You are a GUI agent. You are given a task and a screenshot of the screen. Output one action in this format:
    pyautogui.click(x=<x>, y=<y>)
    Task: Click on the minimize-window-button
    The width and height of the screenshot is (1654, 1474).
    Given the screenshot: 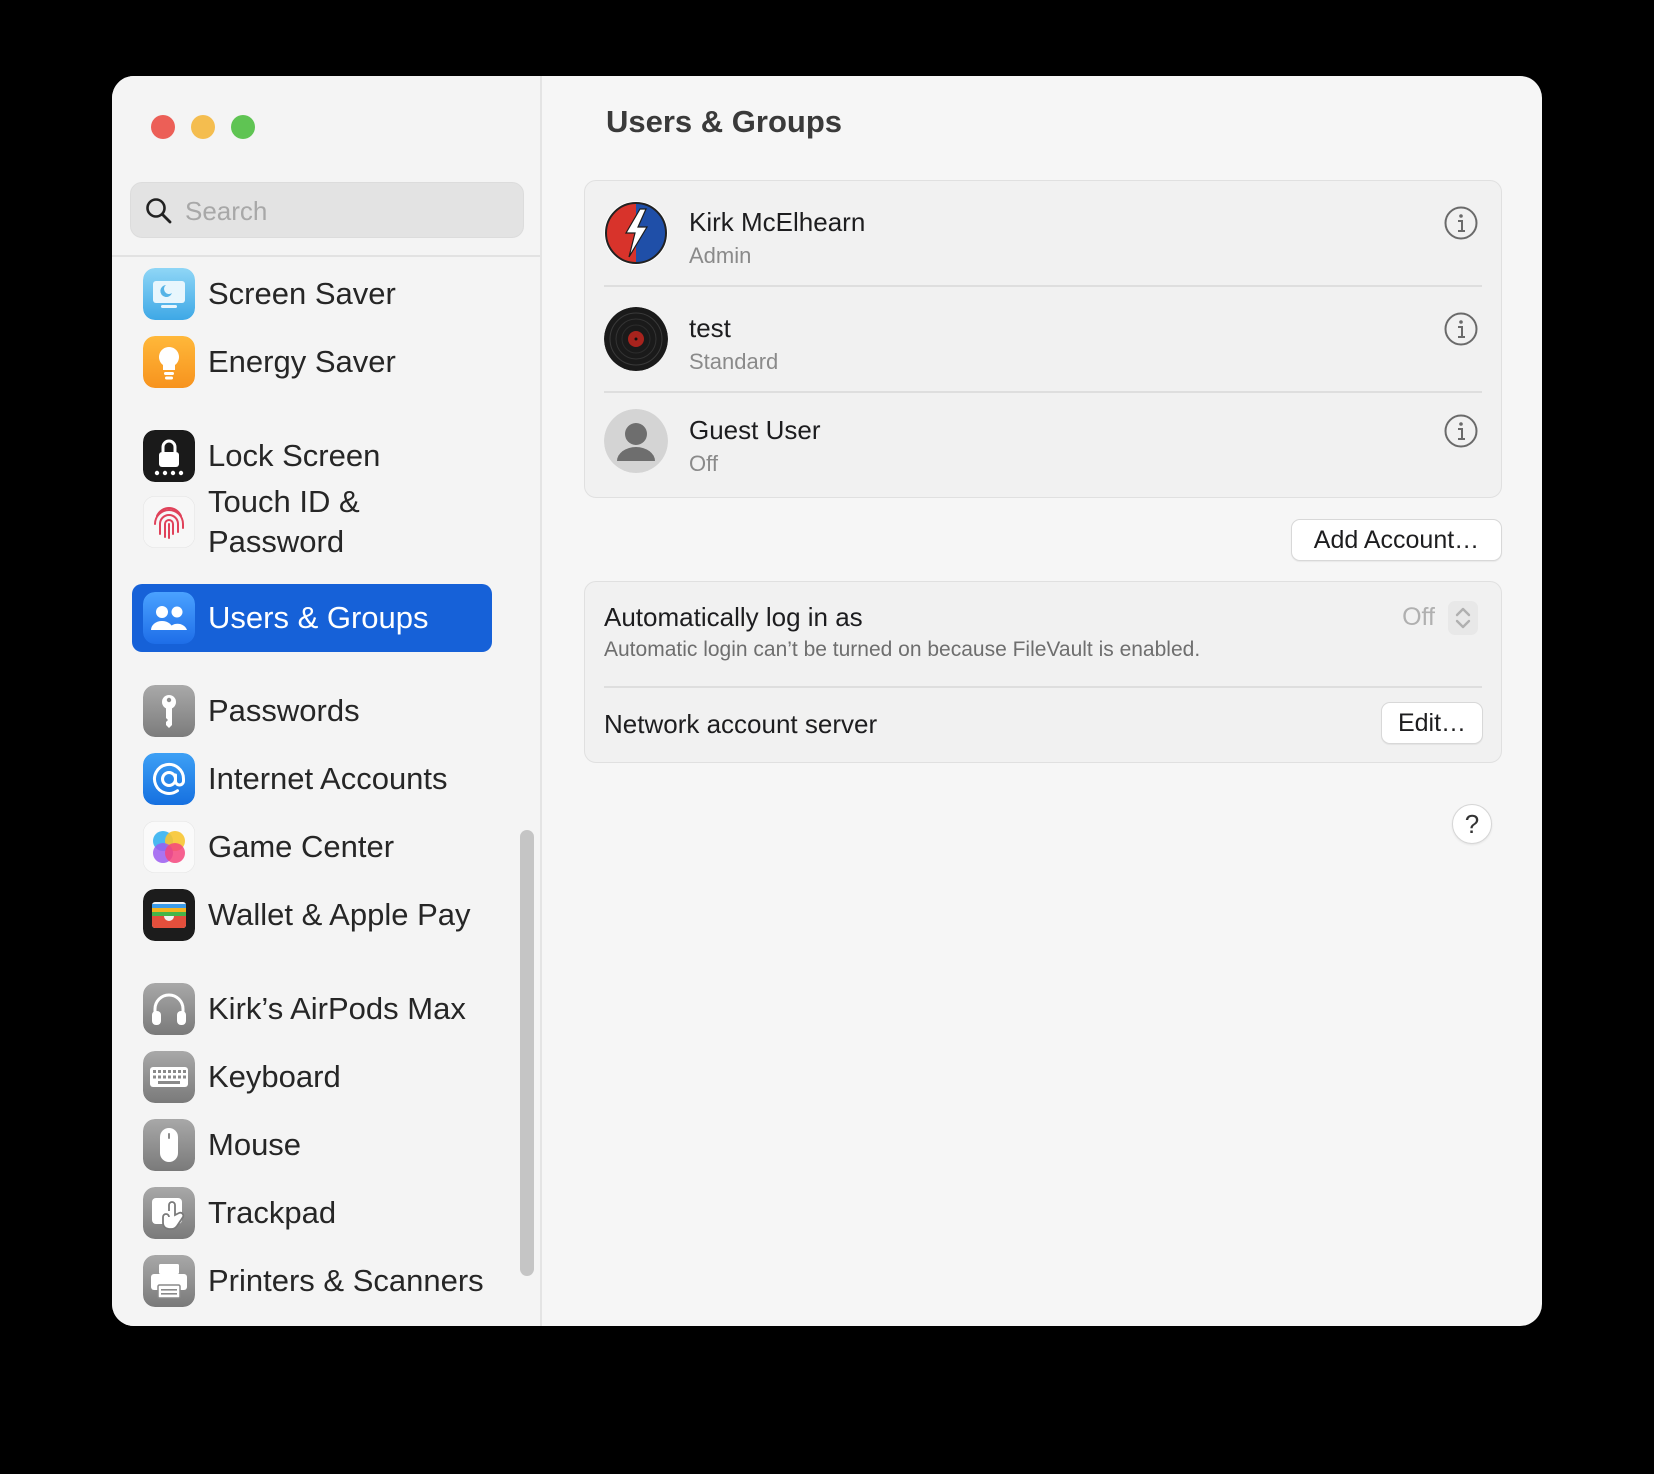 What is the action you would take?
    pyautogui.click(x=203, y=127)
    